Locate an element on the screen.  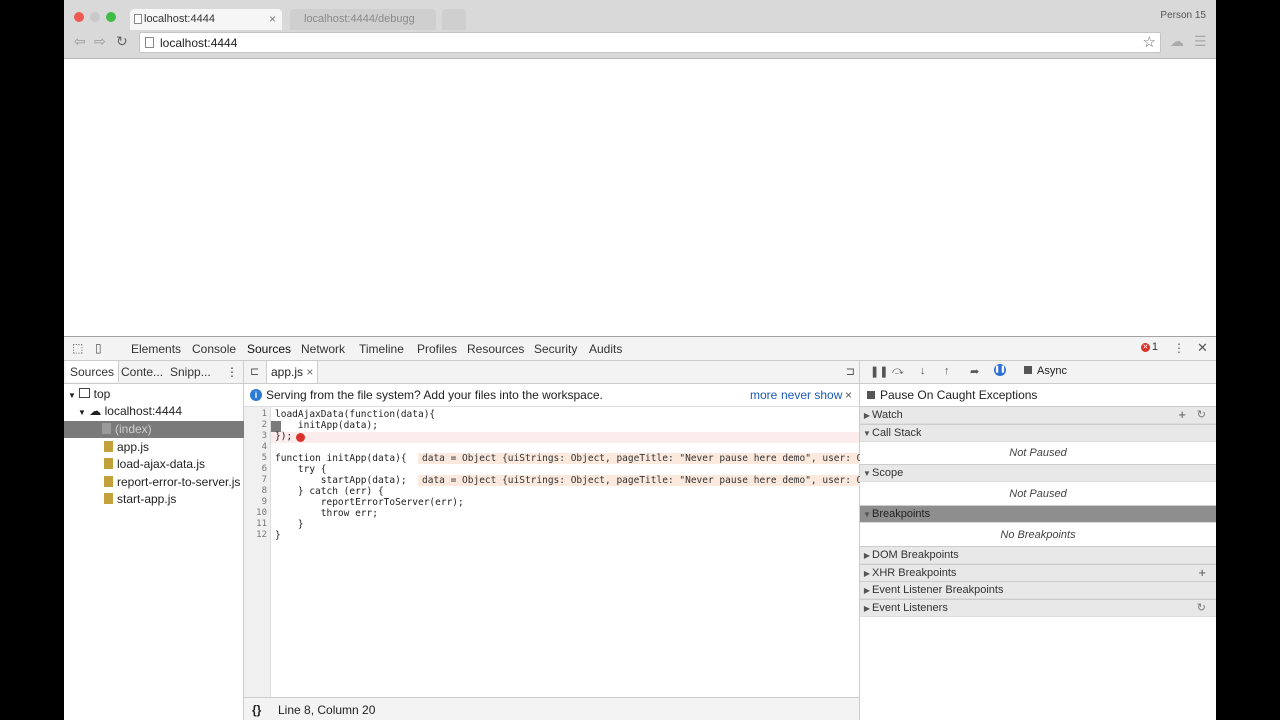
line-number: 7 is located at coordinates (264, 480).